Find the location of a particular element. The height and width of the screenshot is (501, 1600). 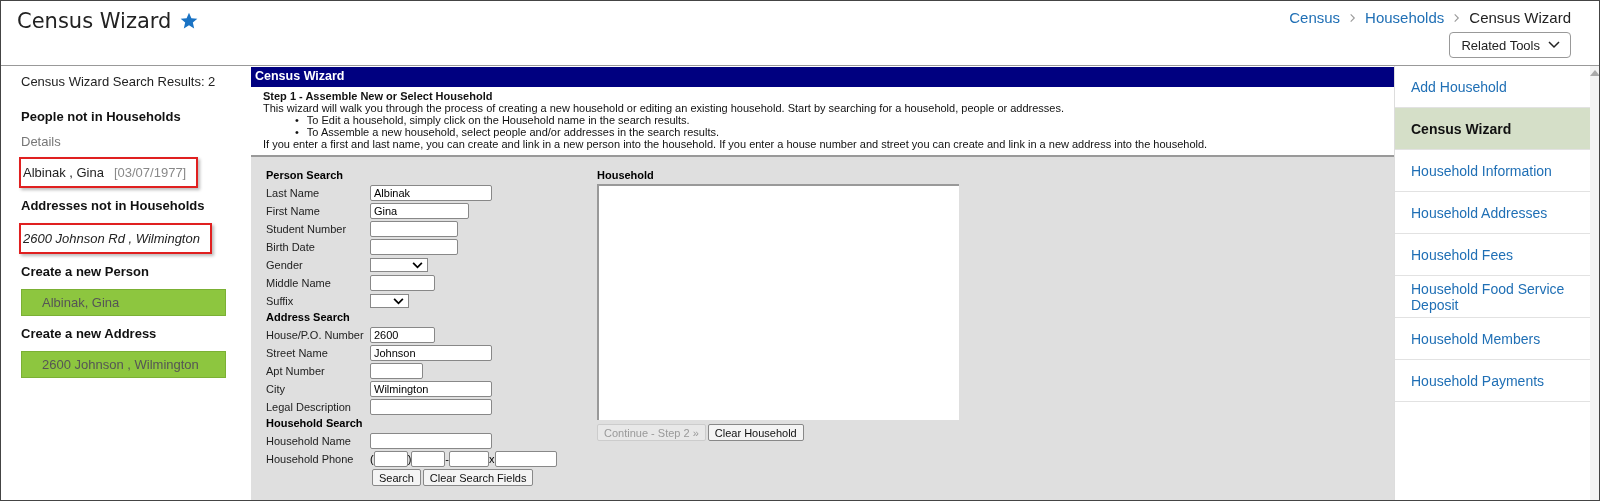

result-detail: [03/07/1977] is located at coordinates (150, 172).